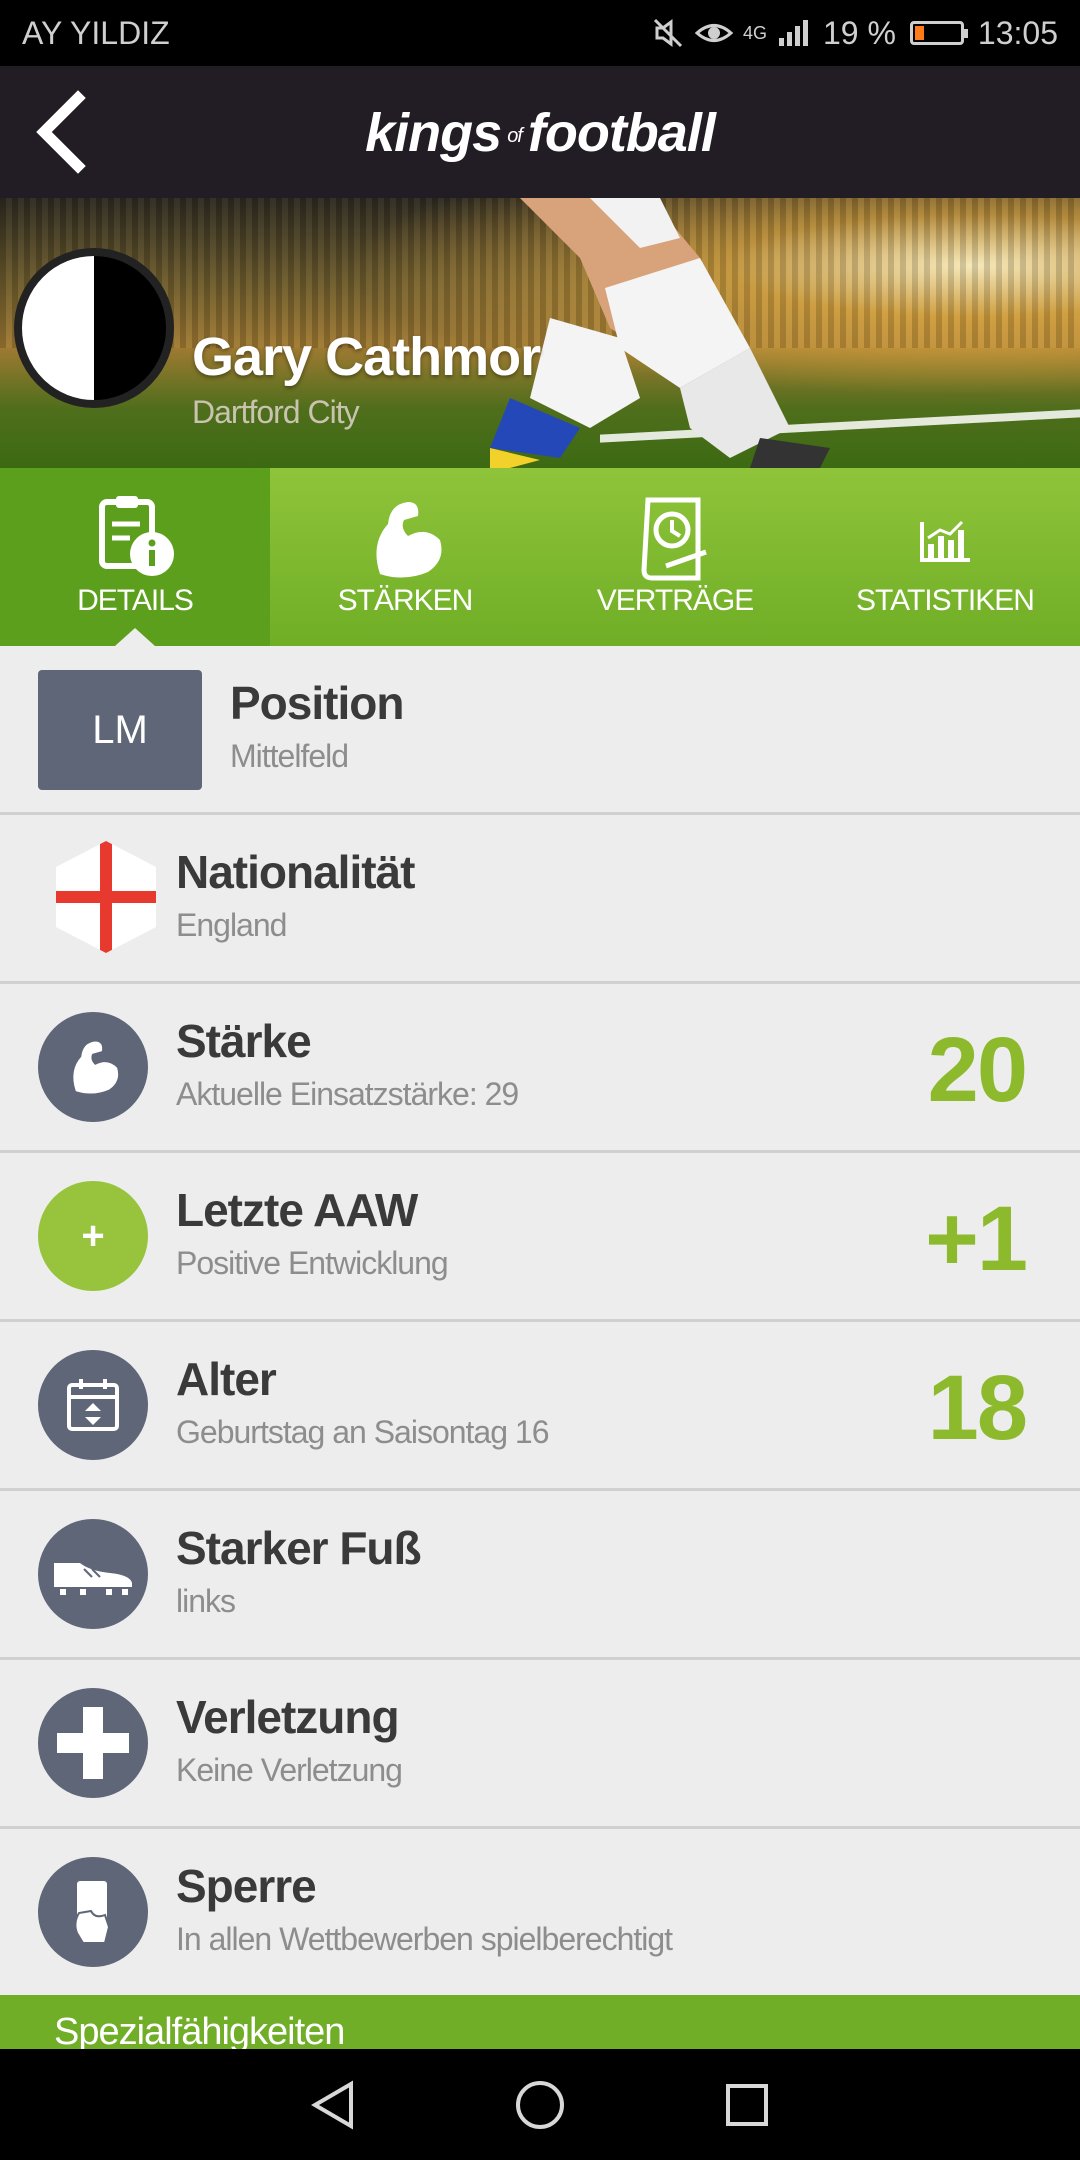 This screenshot has width=1080, height=2160. What do you see at coordinates (106, 897) in the screenshot?
I see `england-flag-icon` at bounding box center [106, 897].